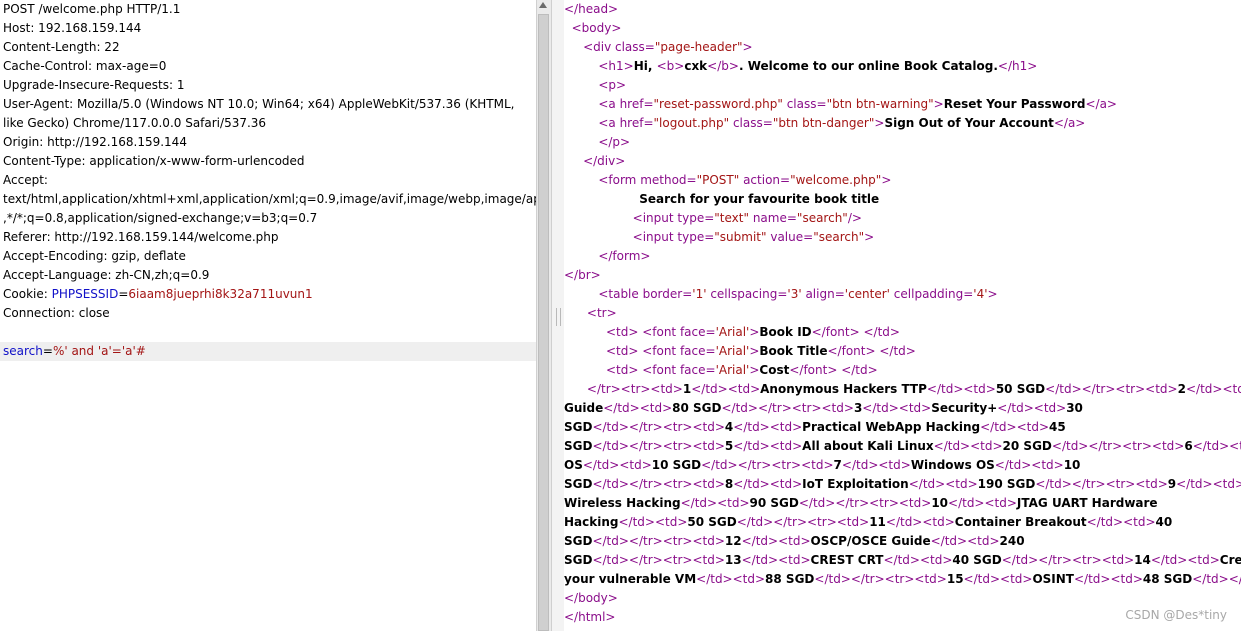 The image size is (1241, 631). Describe the element at coordinates (696, 66) in the screenshot. I see `code-token: cxk` at that location.